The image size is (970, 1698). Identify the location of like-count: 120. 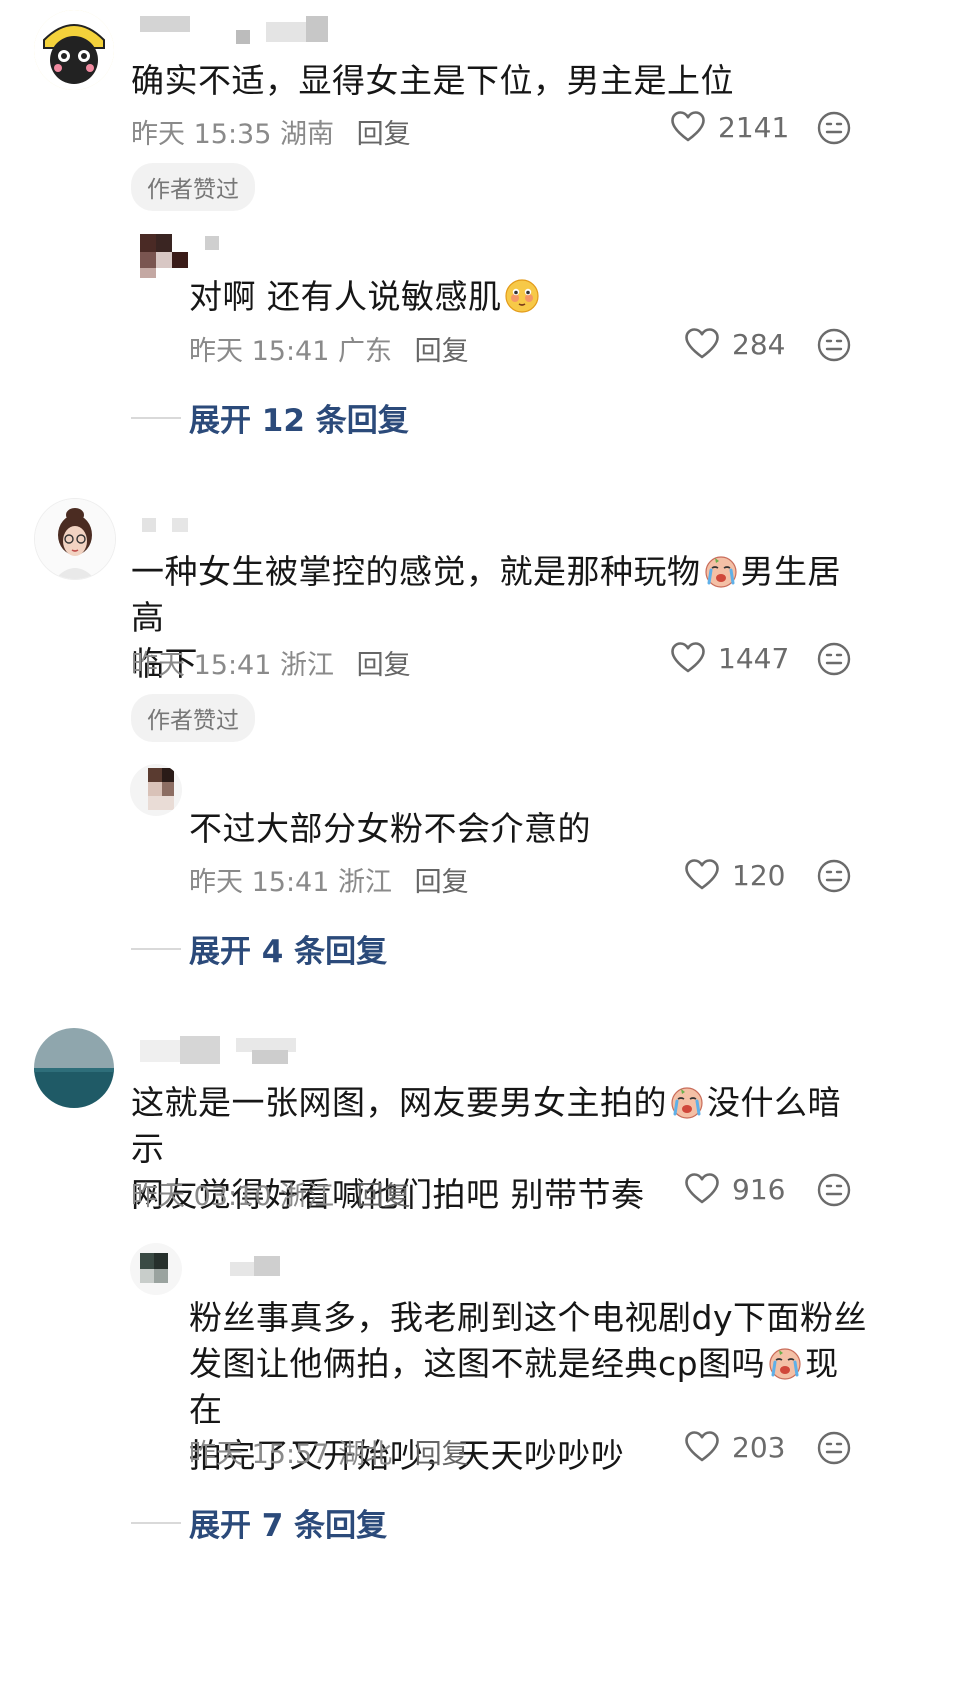
(759, 875).